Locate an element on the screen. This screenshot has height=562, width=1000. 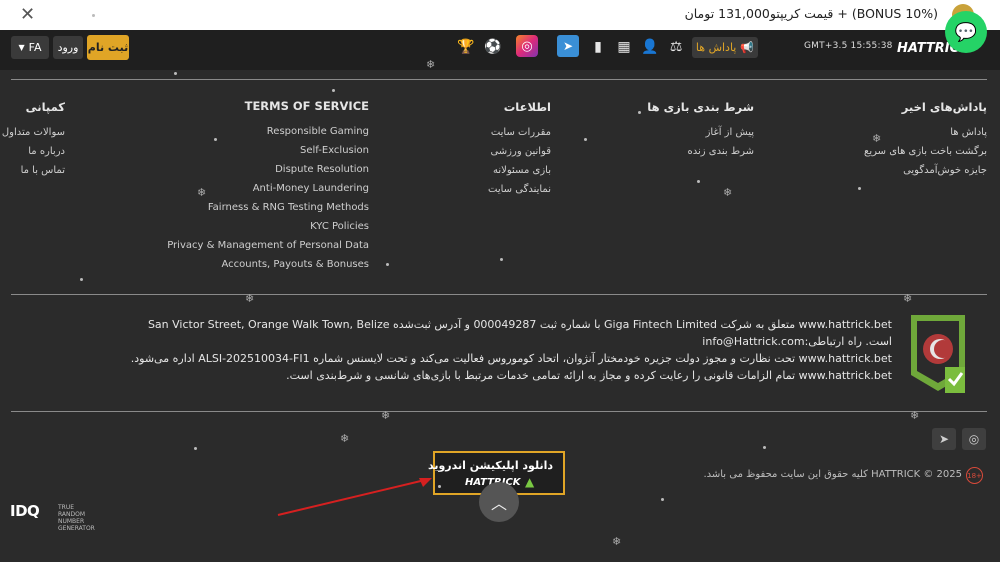
scroll-to-top-button: ︿ is located at coordinates (499, 502).